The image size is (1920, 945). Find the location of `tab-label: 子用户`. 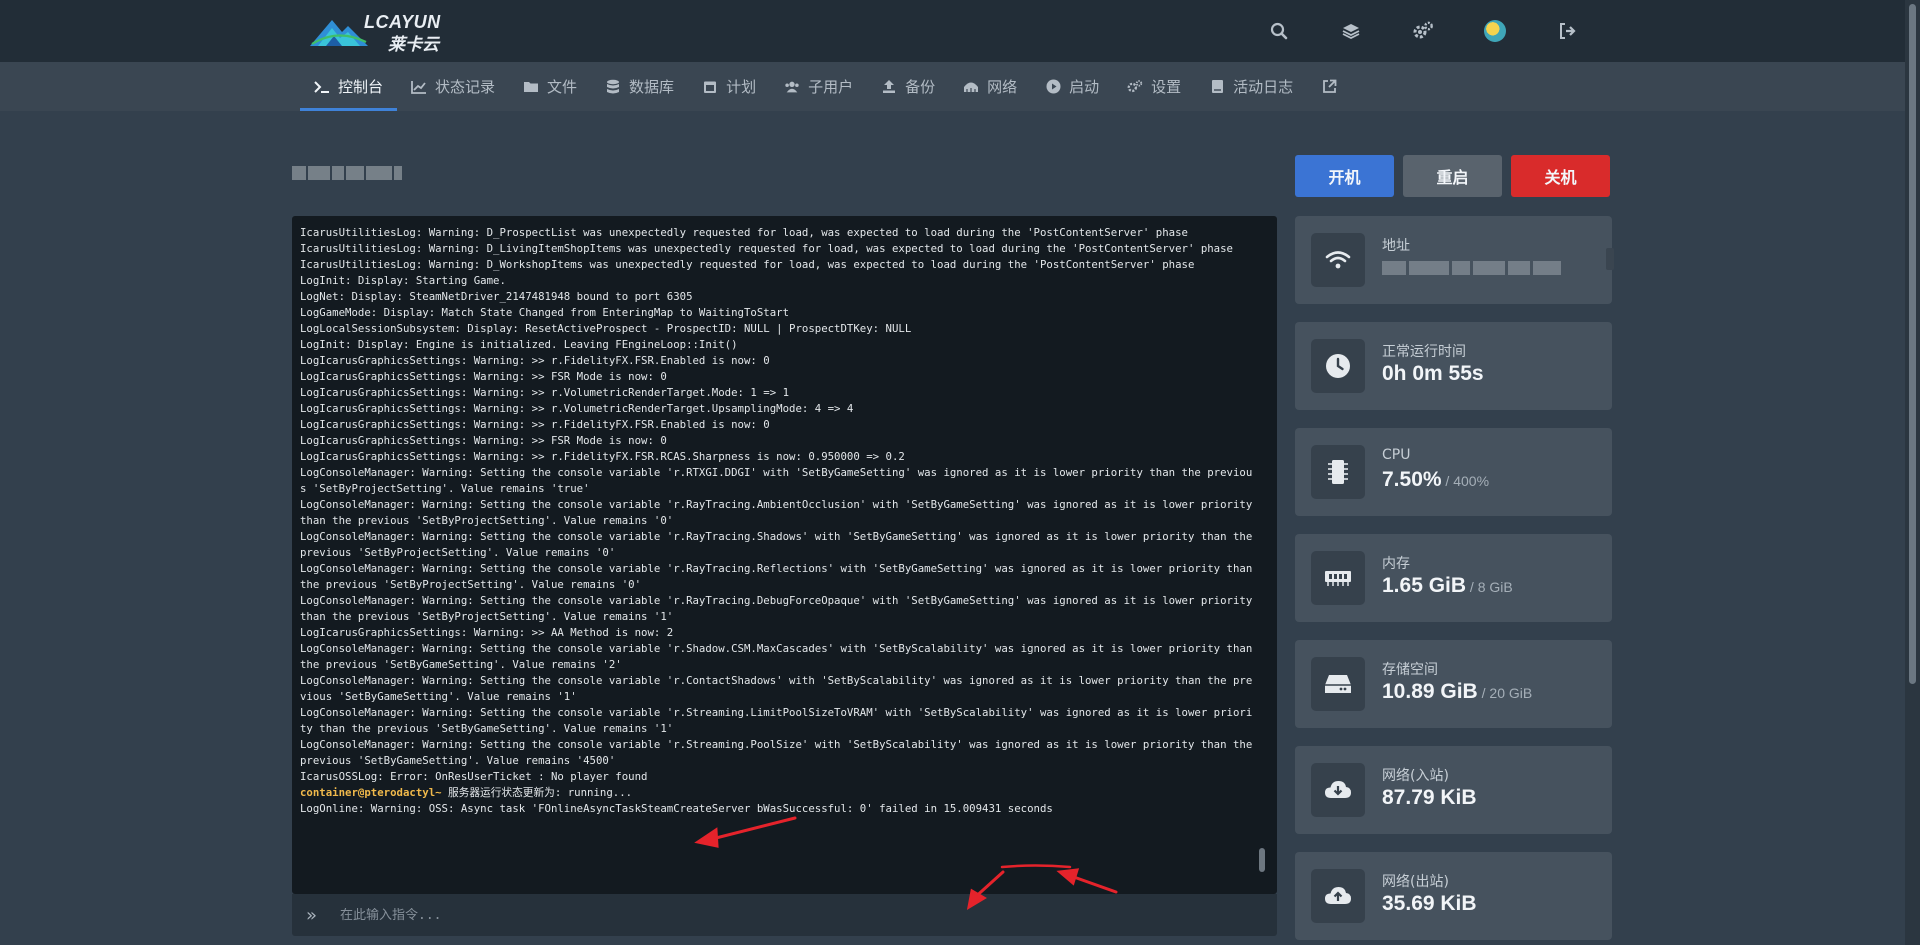

tab-label: 子用户 is located at coordinates (831, 87).